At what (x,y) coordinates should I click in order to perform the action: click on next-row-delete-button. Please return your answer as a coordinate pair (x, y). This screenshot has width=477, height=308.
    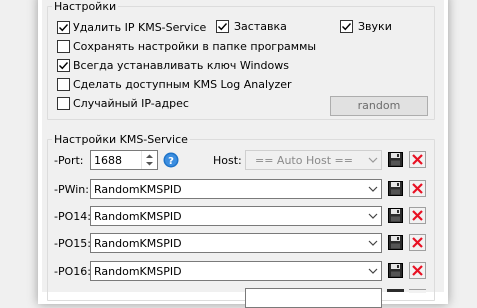
    Looking at the image, I should click on (417, 291).